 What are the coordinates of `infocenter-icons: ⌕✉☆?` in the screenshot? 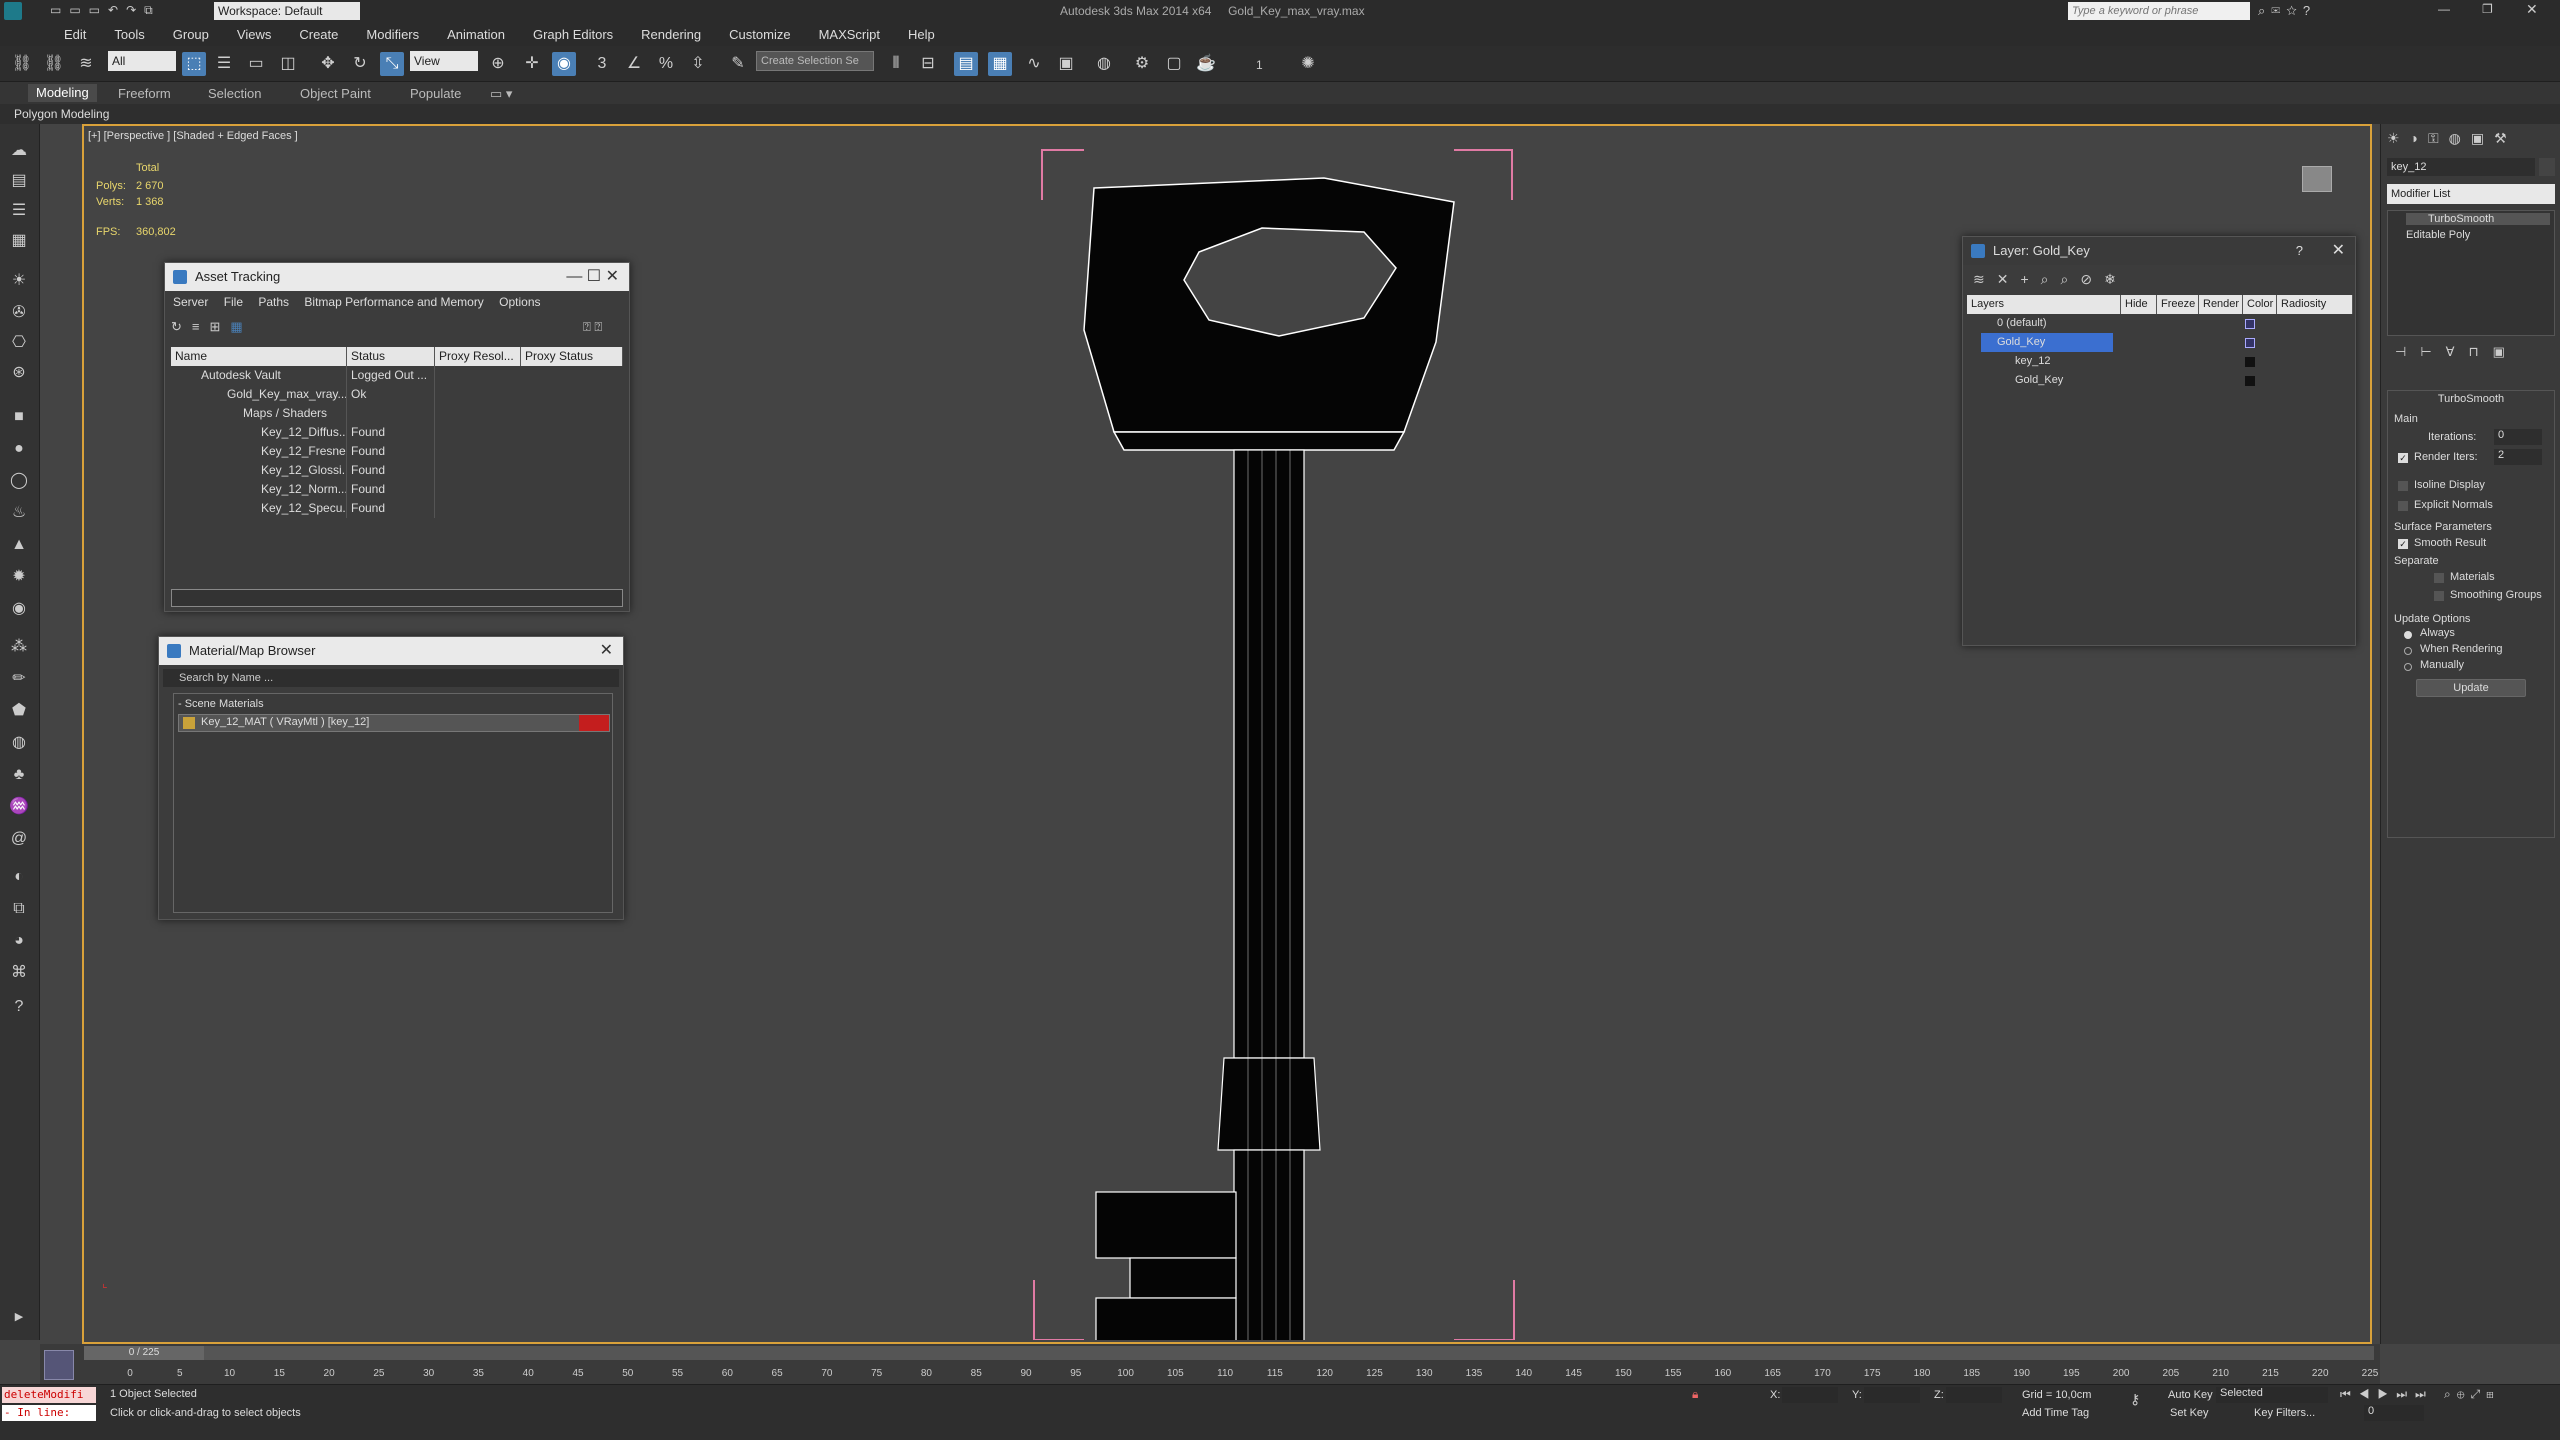 It's located at (2287, 11).